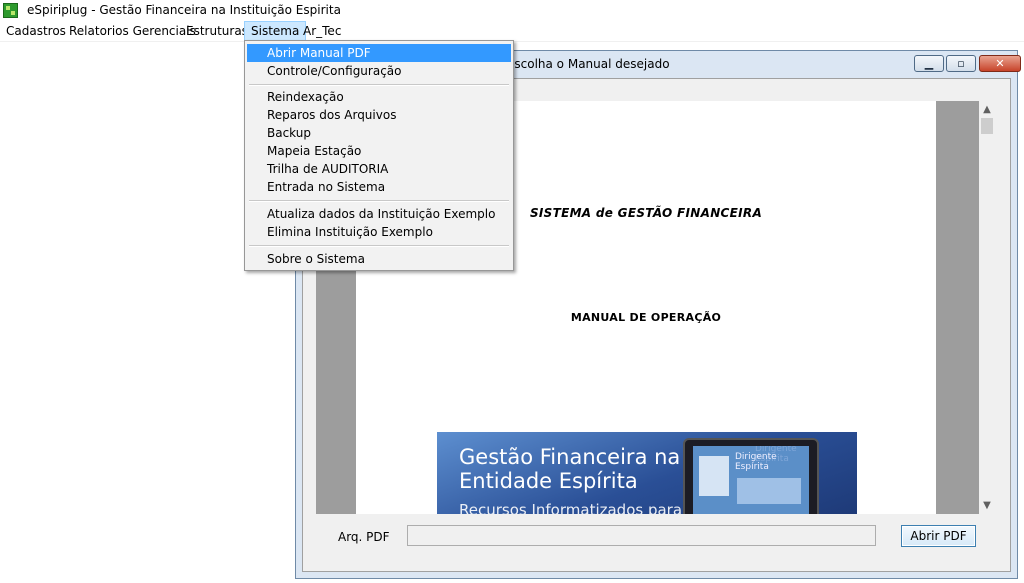  Describe the element at coordinates (641, 535) in the screenshot. I see `arq-pdf-field` at that location.